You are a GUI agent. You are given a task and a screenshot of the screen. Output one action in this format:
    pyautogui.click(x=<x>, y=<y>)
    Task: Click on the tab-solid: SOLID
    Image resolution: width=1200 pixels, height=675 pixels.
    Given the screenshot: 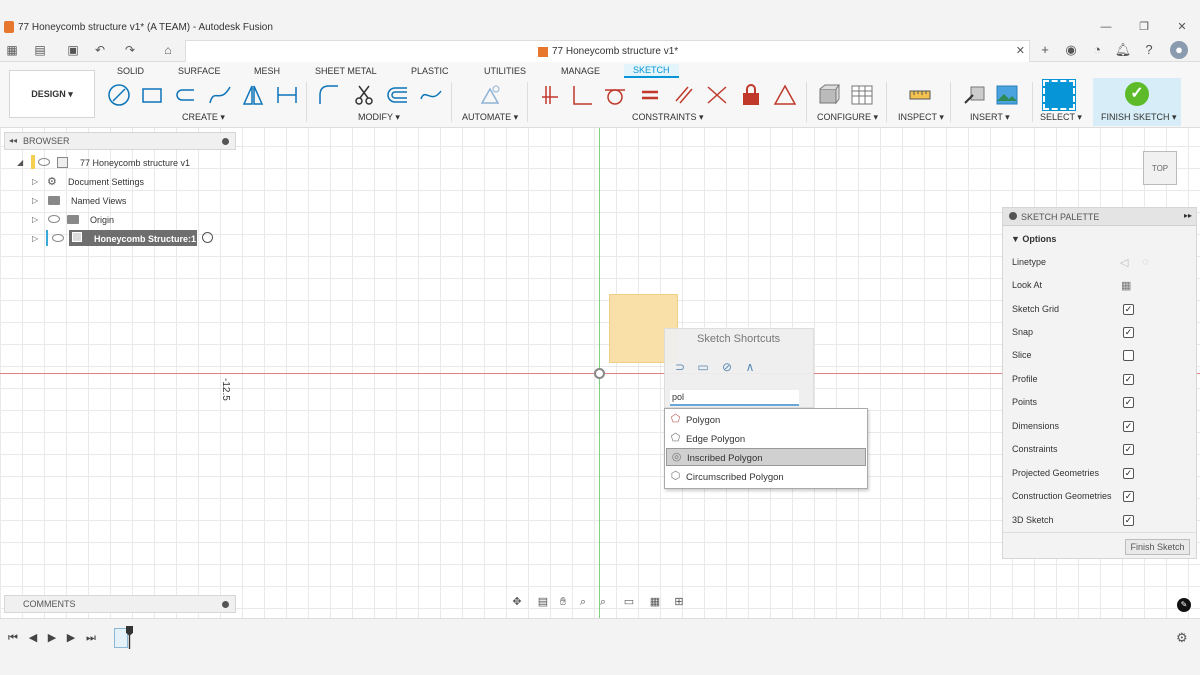 What is the action you would take?
    pyautogui.click(x=130, y=71)
    